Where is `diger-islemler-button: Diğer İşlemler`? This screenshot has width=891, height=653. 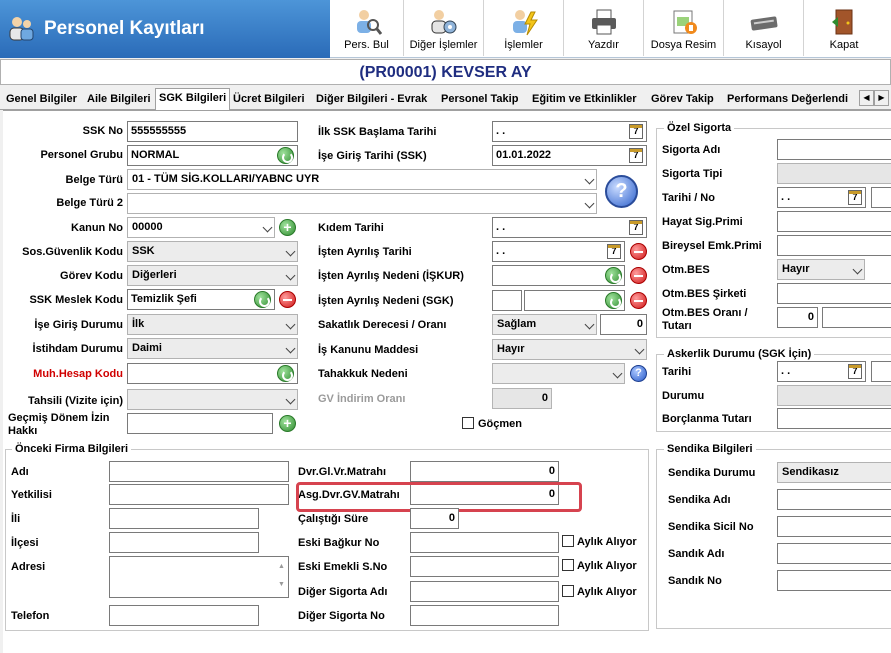
diger-islemler-button: Diğer İşlemler is located at coordinates (444, 28).